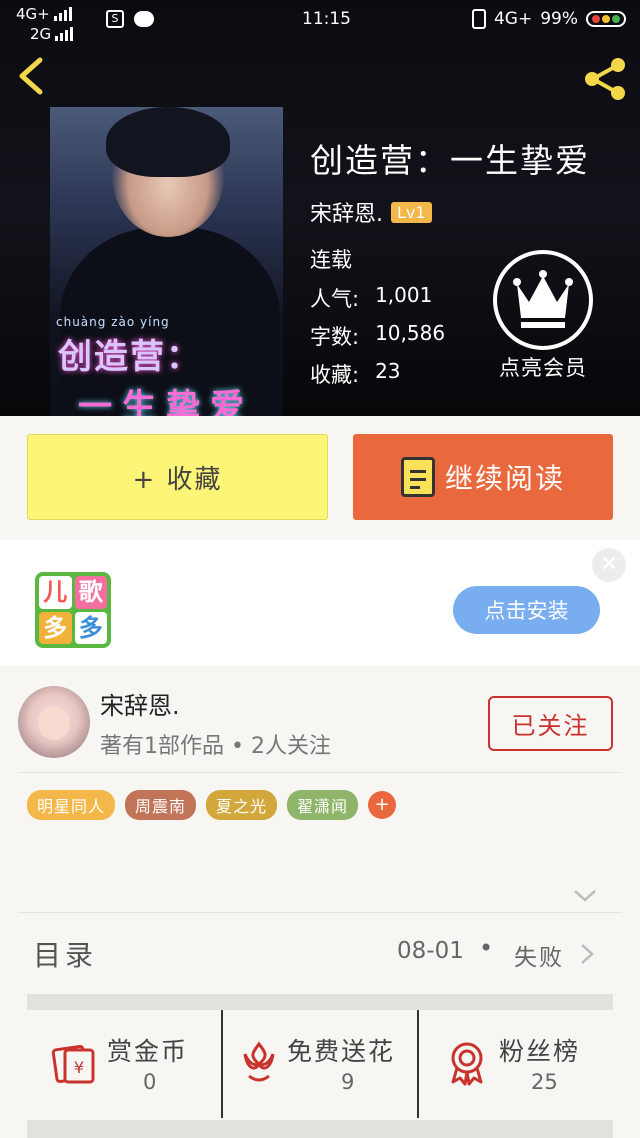 The width and height of the screenshot is (640, 1138). Describe the element at coordinates (346, 212) in the screenshot. I see `author-name: 宋辞恩.` at that location.